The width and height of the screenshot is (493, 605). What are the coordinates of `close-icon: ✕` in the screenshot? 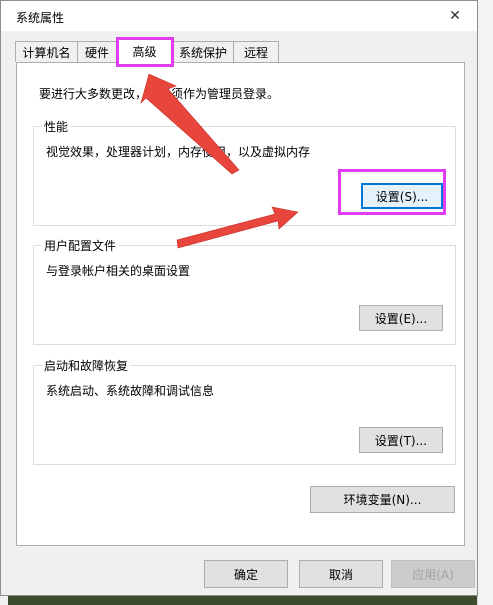 It's located at (455, 16).